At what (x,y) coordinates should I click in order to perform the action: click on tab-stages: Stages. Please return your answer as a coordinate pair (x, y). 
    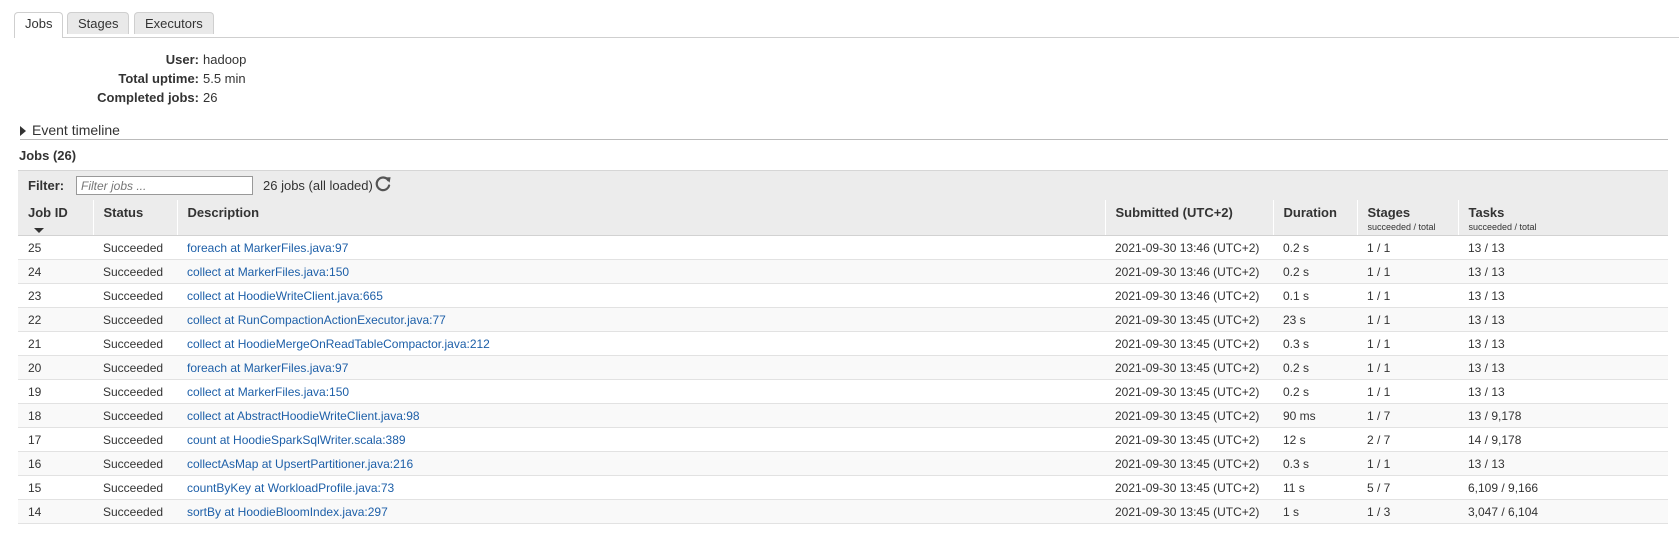
    Looking at the image, I should click on (98, 23).